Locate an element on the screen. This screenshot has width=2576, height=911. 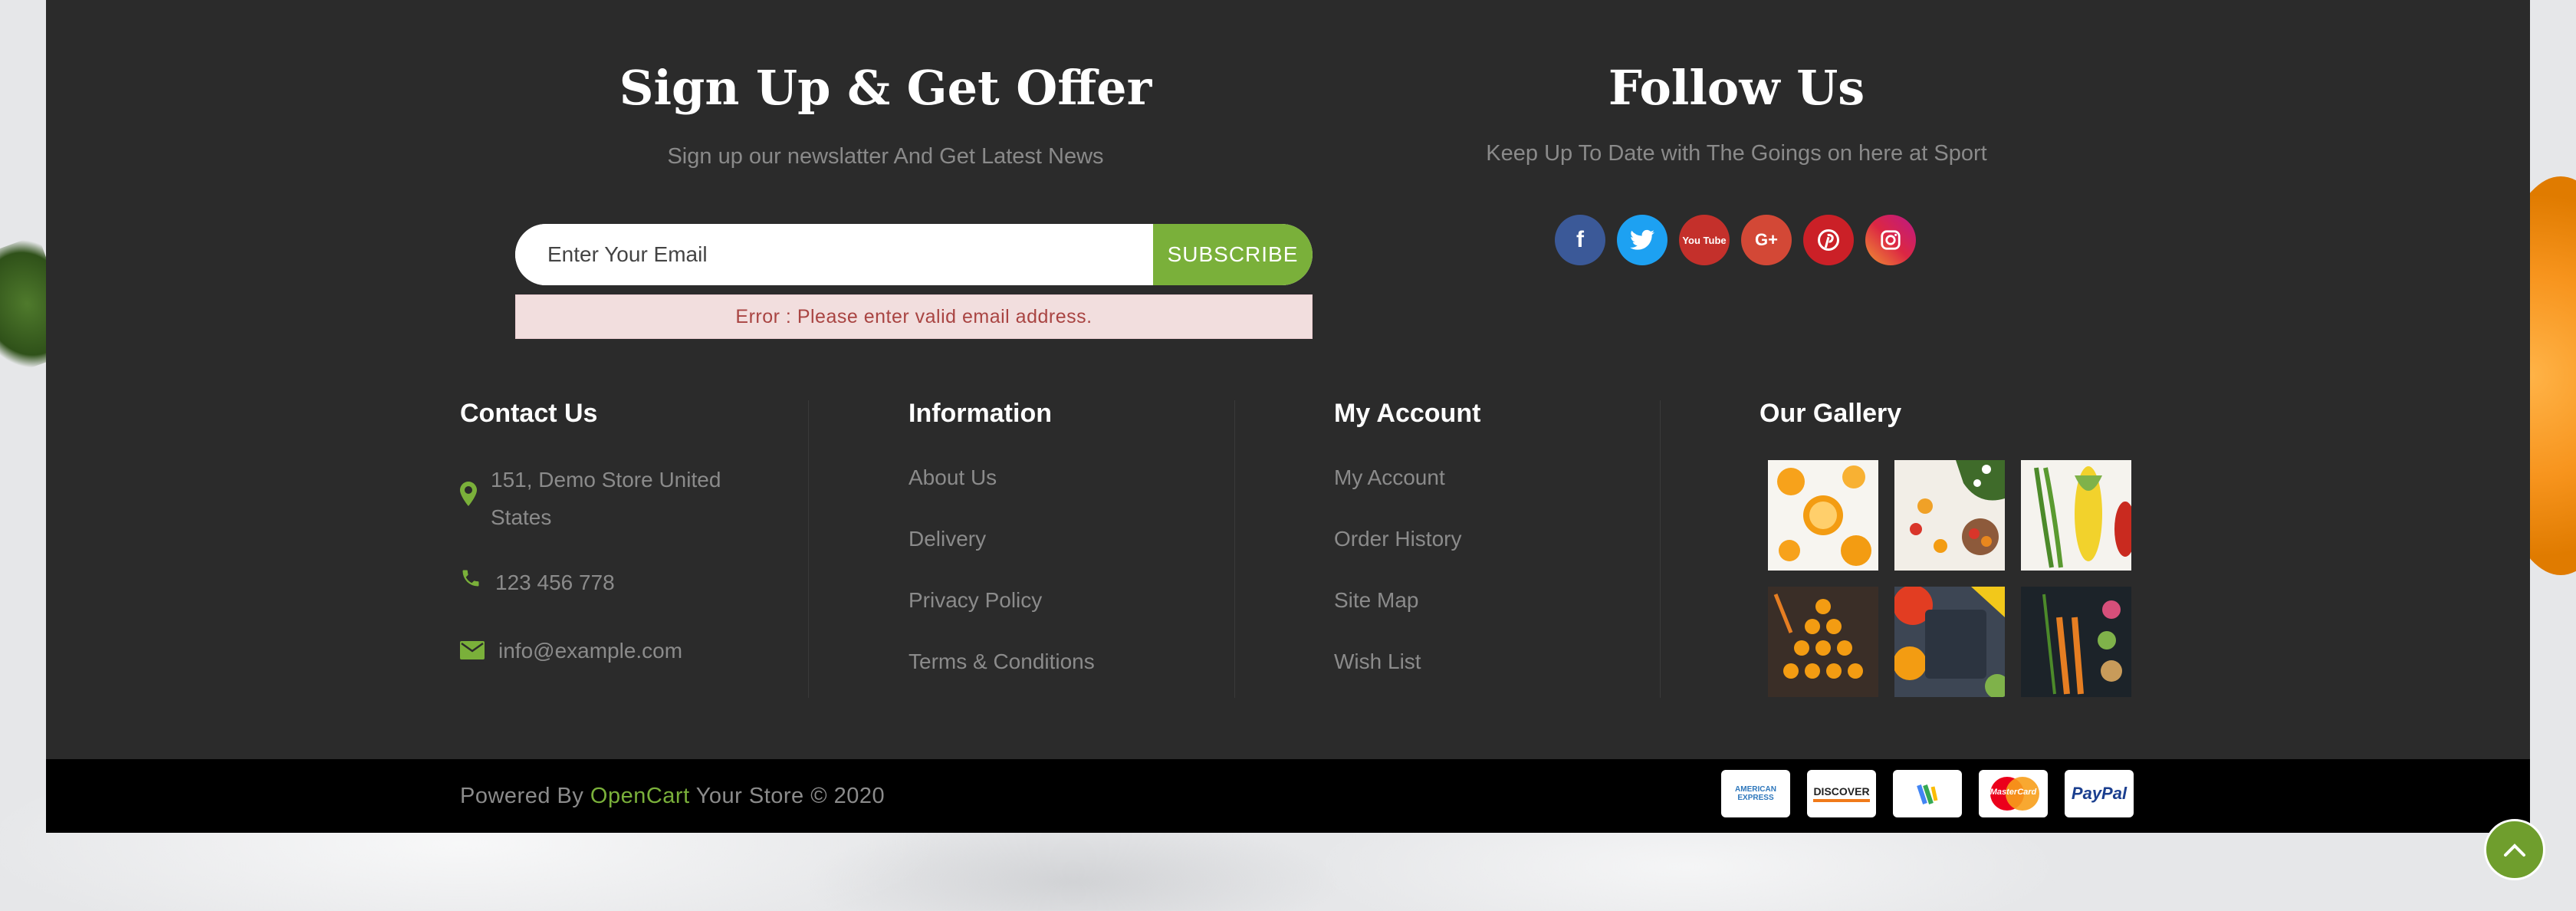
discover-payment-icon: DISCOVER is located at coordinates (1842, 793).